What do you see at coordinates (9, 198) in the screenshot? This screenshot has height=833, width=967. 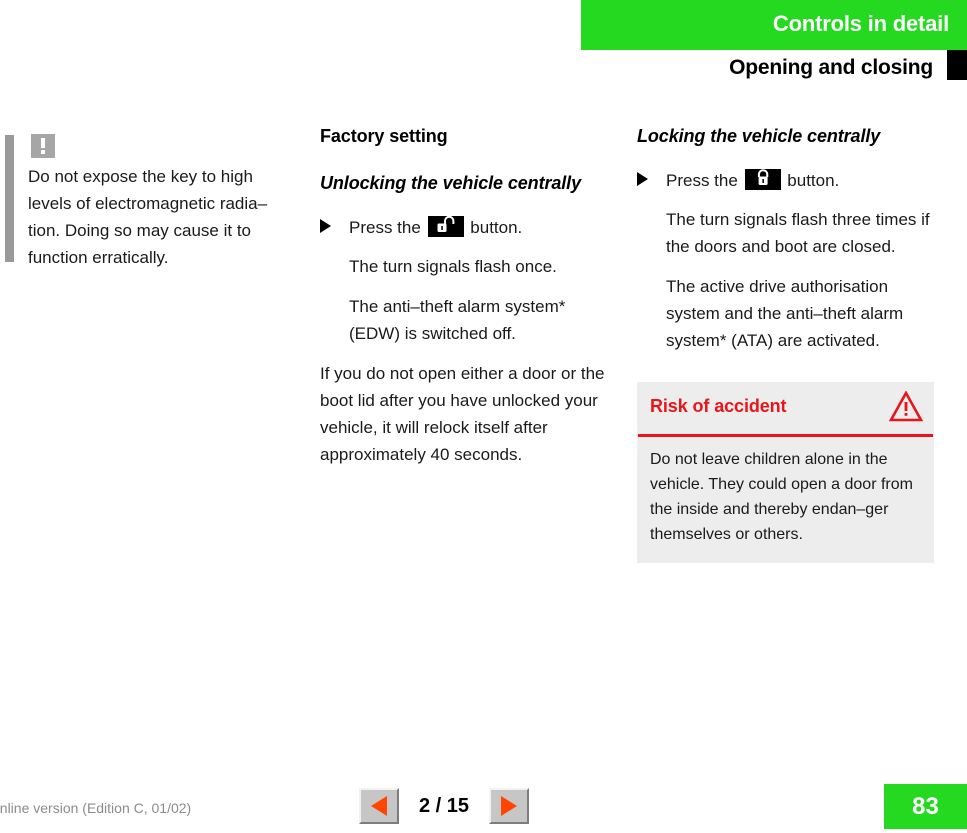 I see `margin-change-bar` at bounding box center [9, 198].